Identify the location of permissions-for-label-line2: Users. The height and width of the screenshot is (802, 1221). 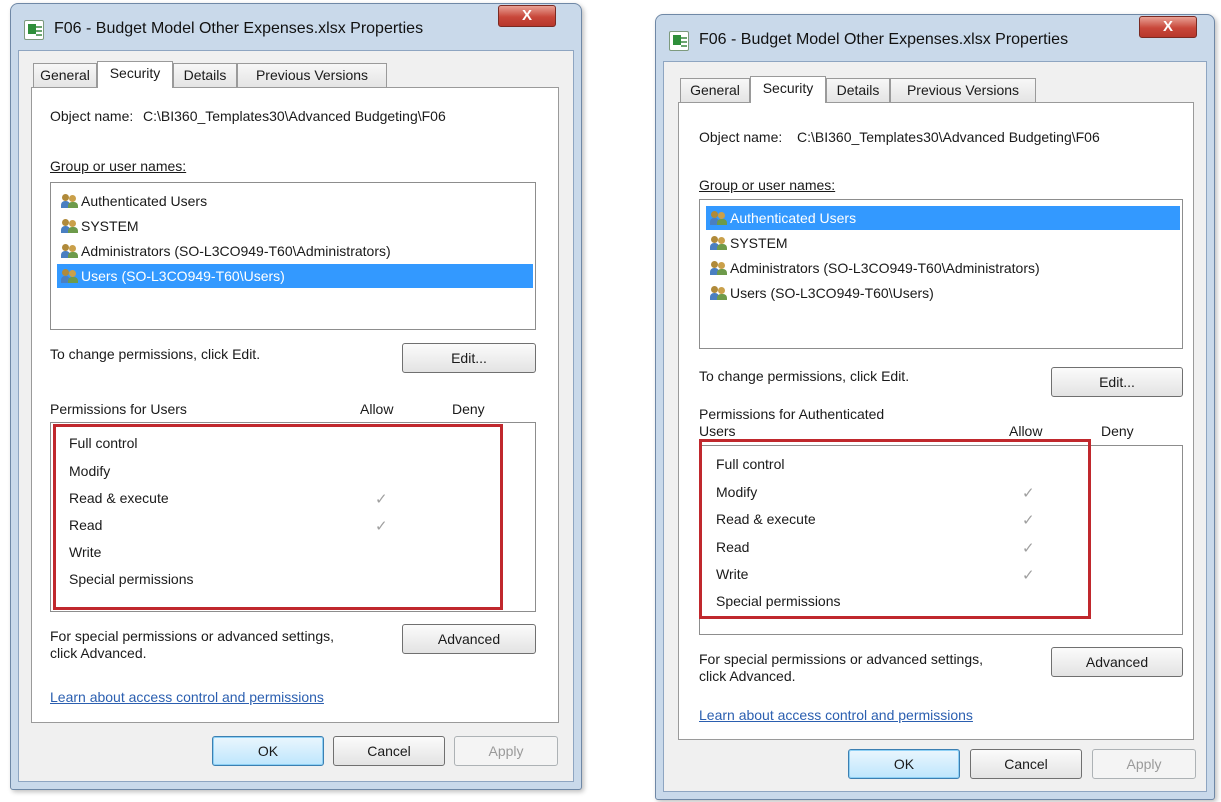
(717, 431).